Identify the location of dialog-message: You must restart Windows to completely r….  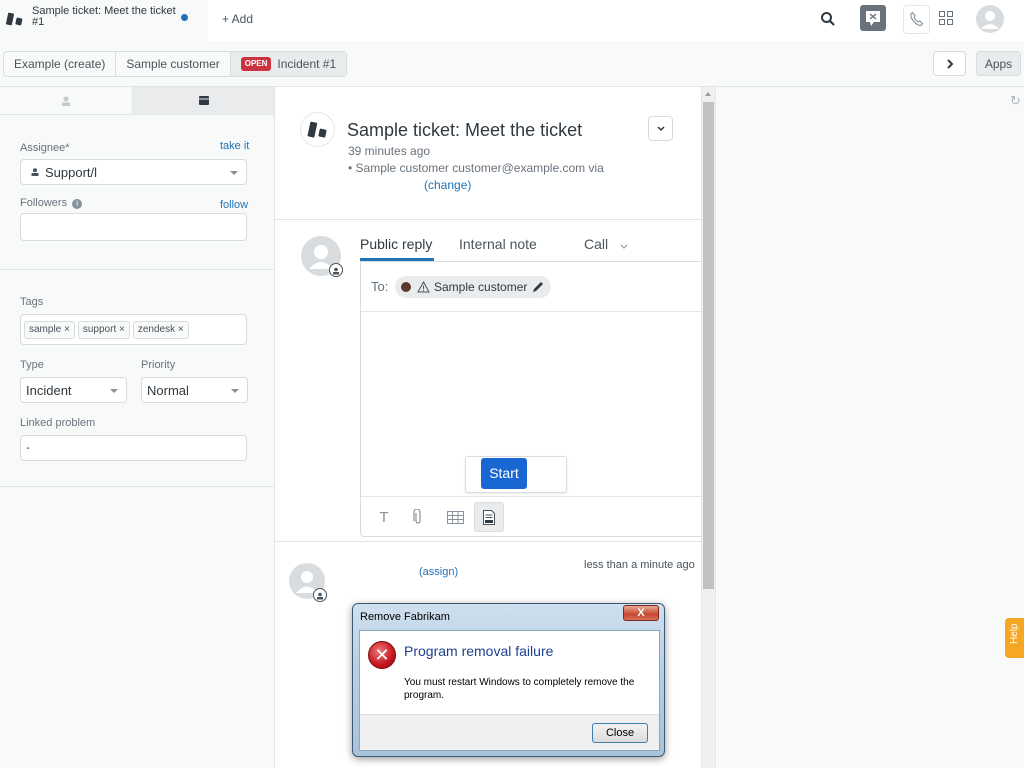
(519, 689).